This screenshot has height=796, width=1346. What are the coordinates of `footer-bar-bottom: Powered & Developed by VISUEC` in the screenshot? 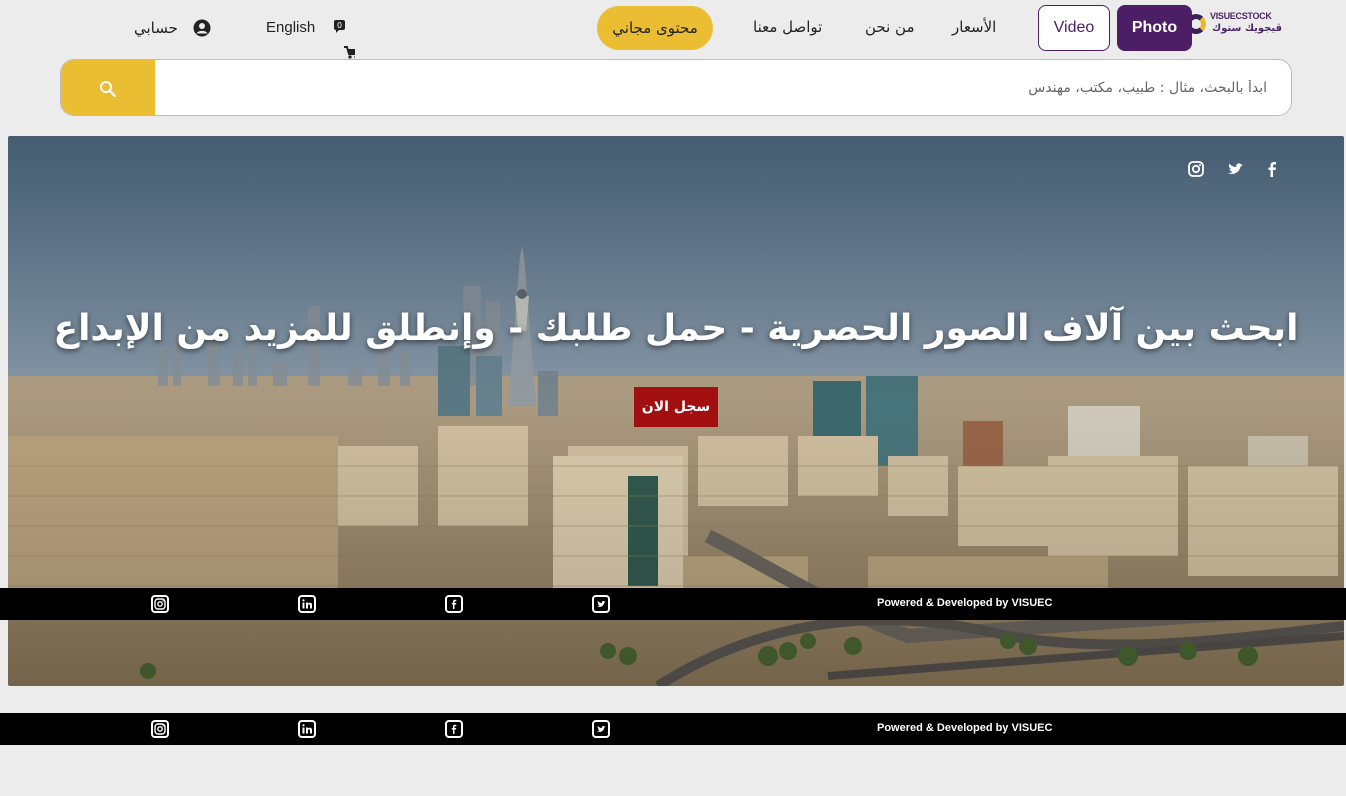 It's located at (673, 729).